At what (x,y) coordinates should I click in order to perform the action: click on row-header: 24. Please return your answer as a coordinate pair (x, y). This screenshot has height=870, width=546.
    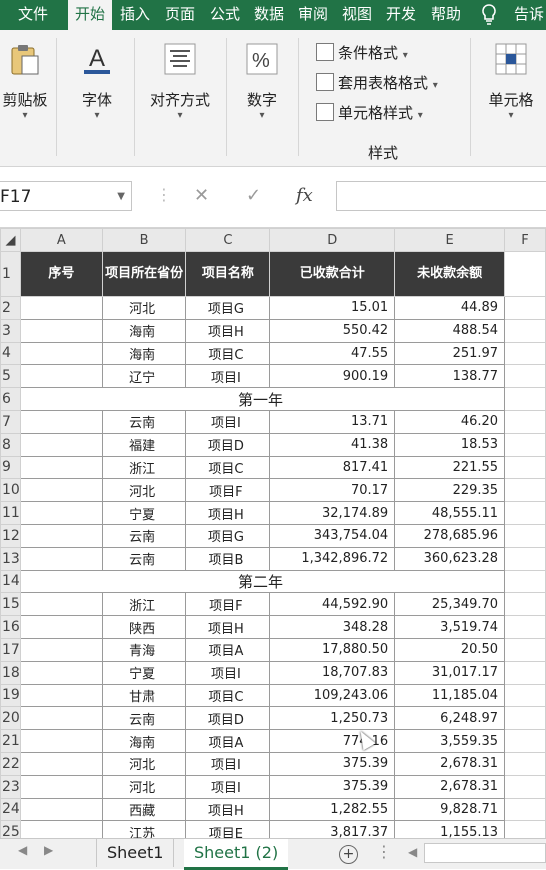
    Looking at the image, I should click on (10, 809).